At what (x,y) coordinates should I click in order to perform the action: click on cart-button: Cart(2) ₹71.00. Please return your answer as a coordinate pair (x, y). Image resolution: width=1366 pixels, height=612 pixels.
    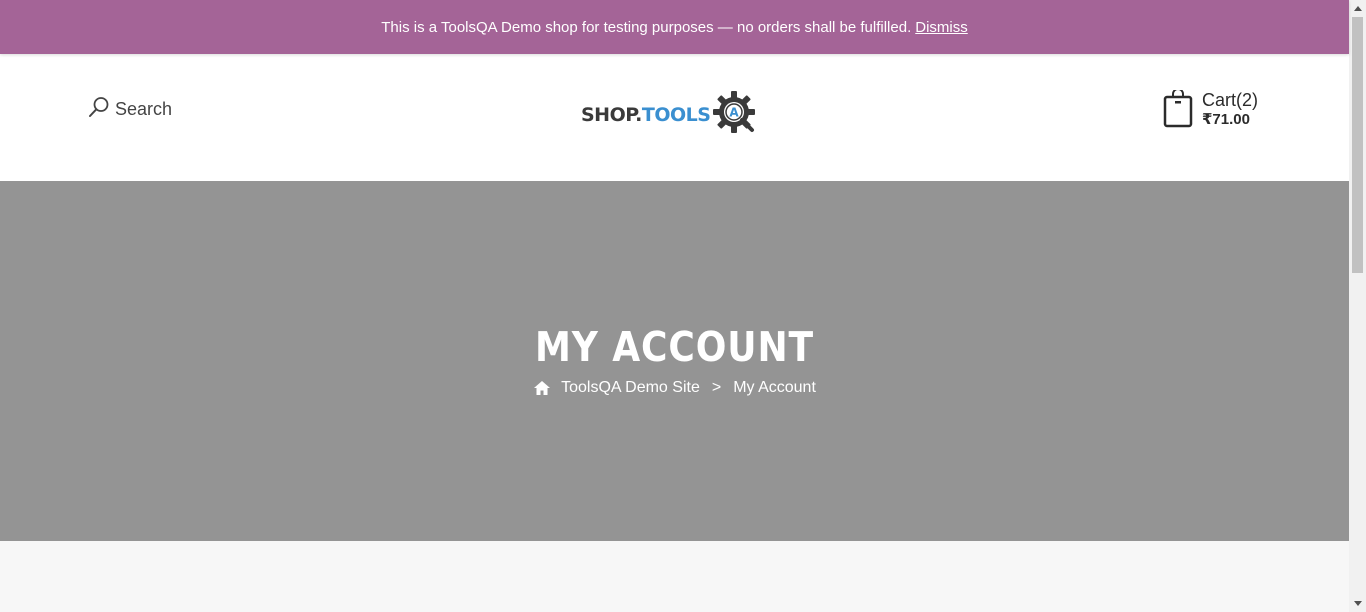
    Looking at the image, I should click on (1210, 110).